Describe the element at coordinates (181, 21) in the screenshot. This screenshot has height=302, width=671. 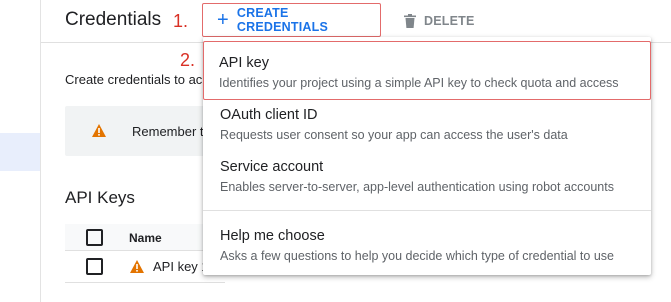
I see `step-annotation-1: 1.` at that location.